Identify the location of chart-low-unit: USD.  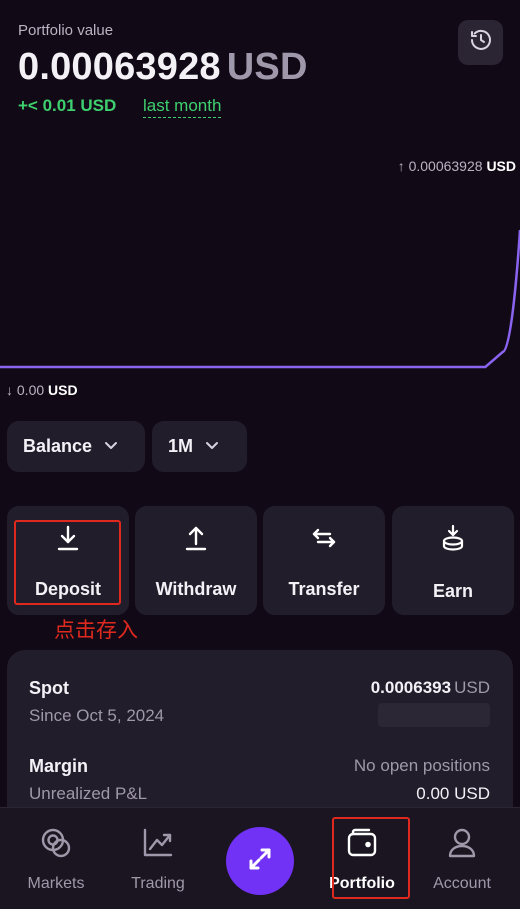
(63, 390).